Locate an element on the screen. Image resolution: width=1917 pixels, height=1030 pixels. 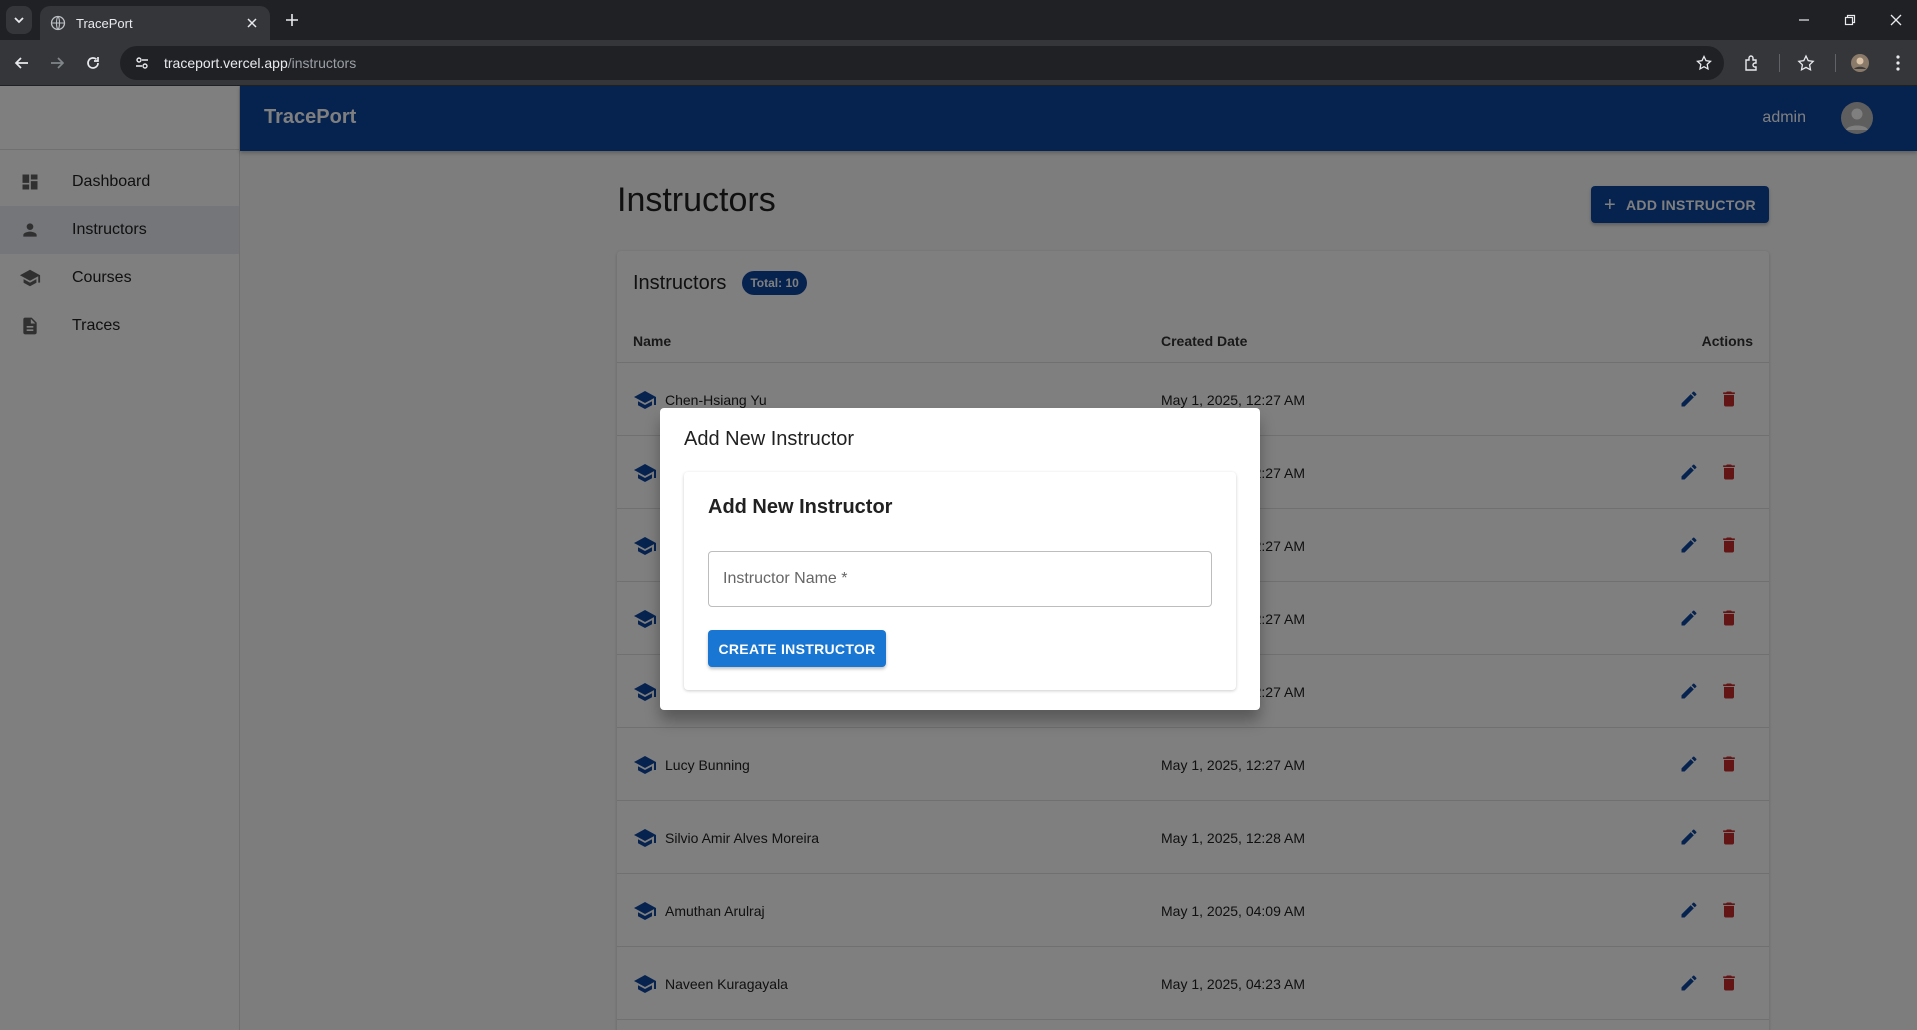
reload-button is located at coordinates (93, 63).